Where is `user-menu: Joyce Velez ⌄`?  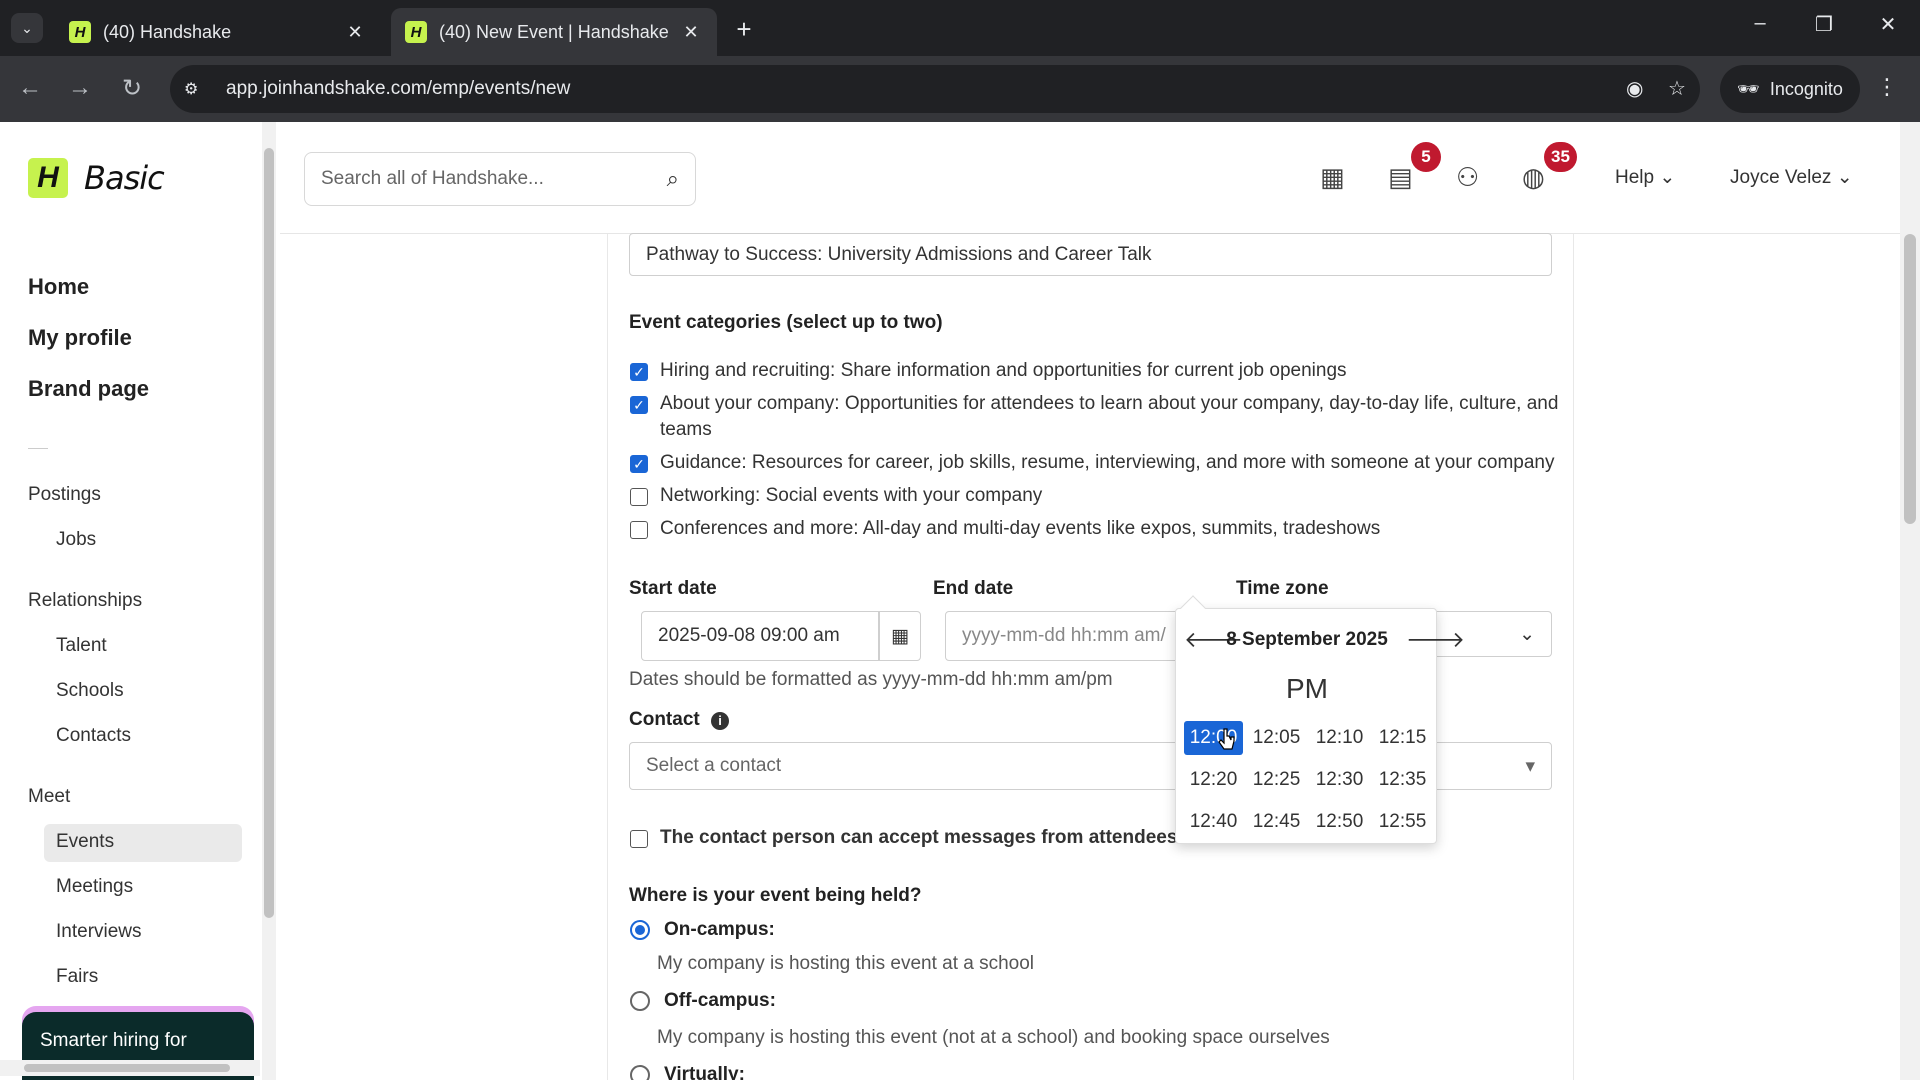 user-menu: Joyce Velez ⌄ is located at coordinates (1791, 177).